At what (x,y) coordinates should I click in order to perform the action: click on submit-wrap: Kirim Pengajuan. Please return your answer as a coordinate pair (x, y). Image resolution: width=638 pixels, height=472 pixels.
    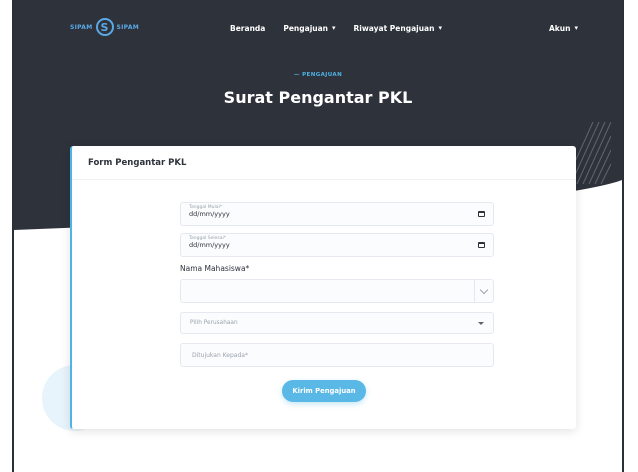
    Looking at the image, I should click on (324, 391).